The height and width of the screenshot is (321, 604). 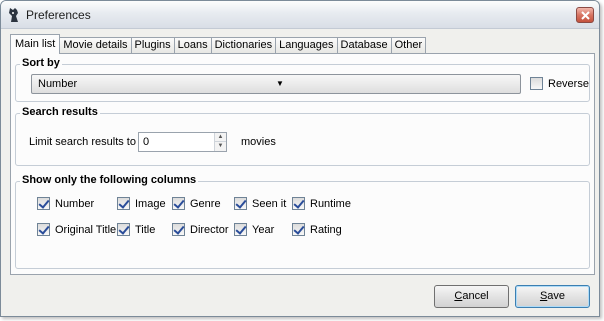 I want to click on save-label: ave, so click(x=556, y=296).